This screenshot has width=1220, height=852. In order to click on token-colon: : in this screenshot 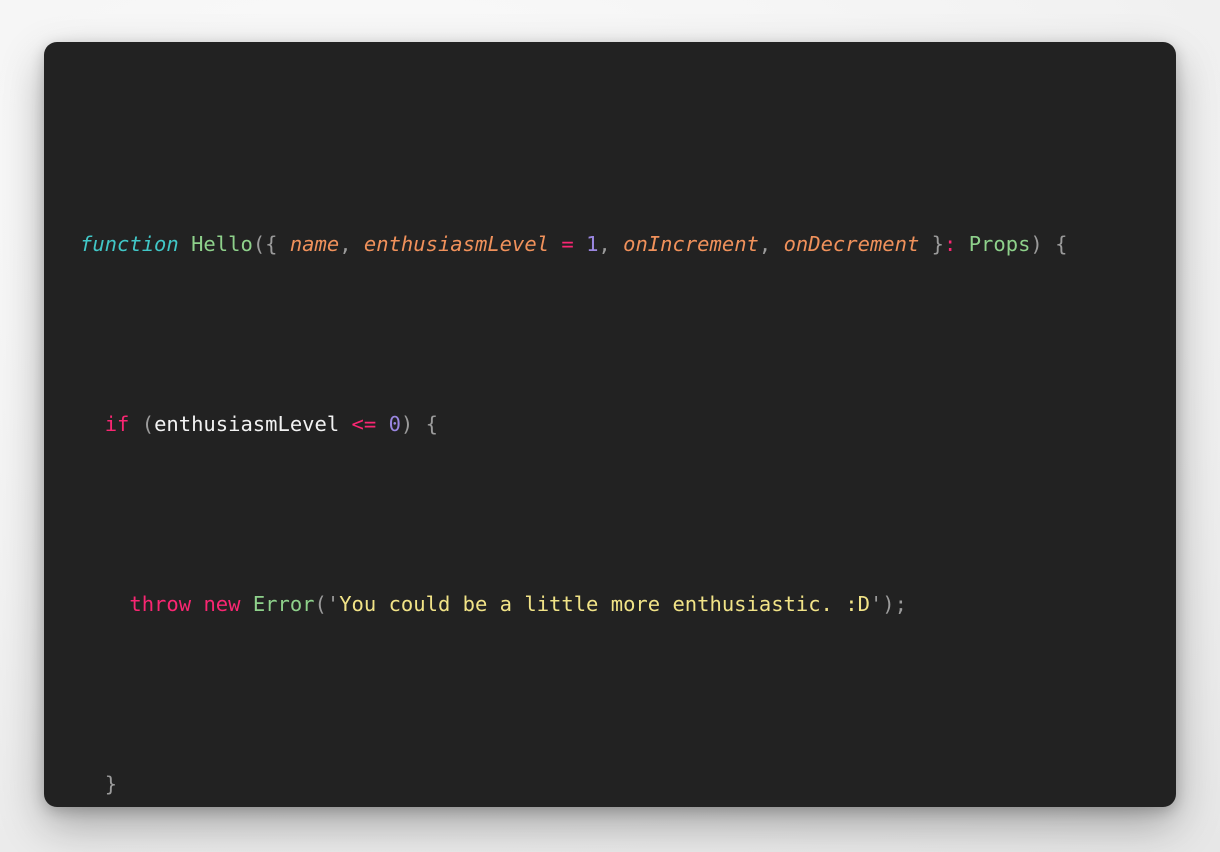, I will do `click(956, 244)`.